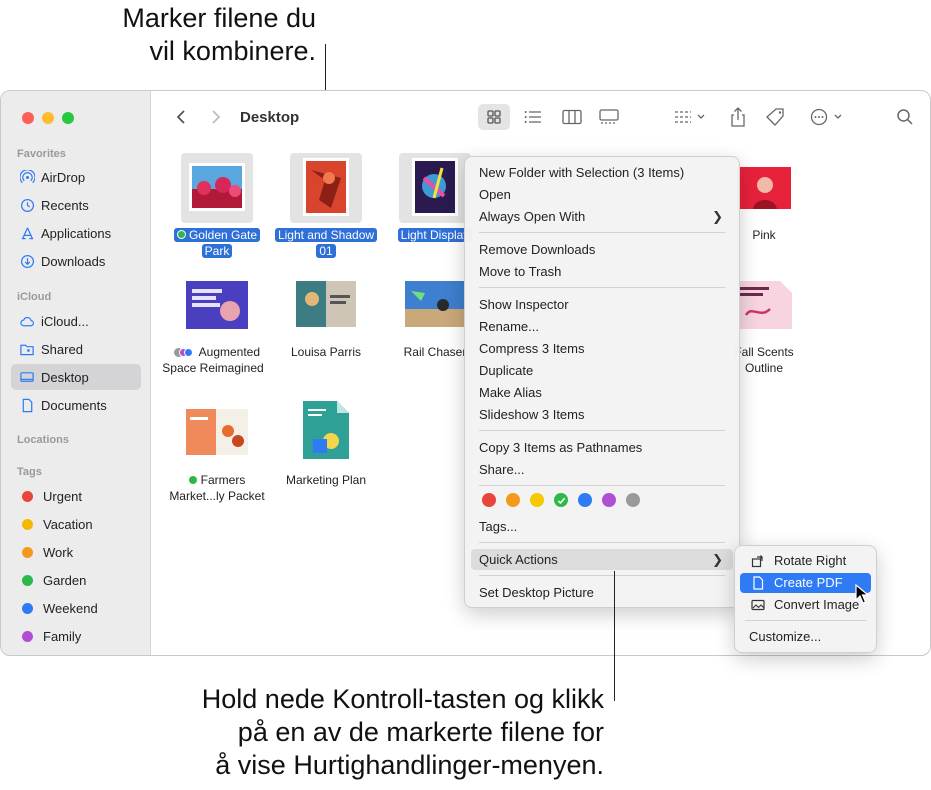 The image size is (931, 790). Describe the element at coordinates (217, 464) in the screenshot. I see `file-farmers-market: Farmers Market...ly Packet` at that location.